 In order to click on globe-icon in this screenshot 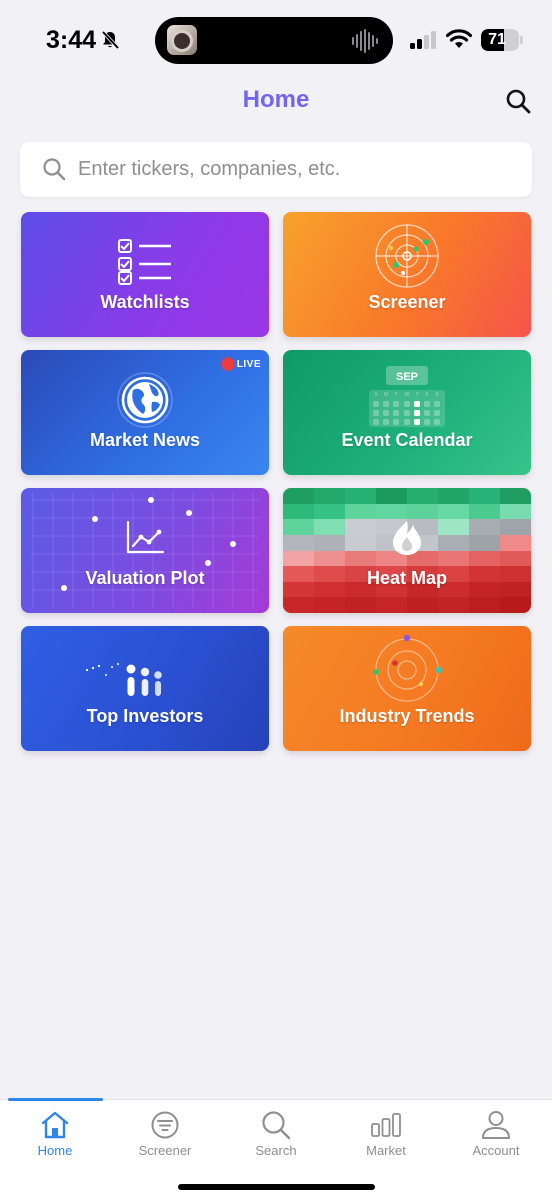, I will do `click(145, 400)`.